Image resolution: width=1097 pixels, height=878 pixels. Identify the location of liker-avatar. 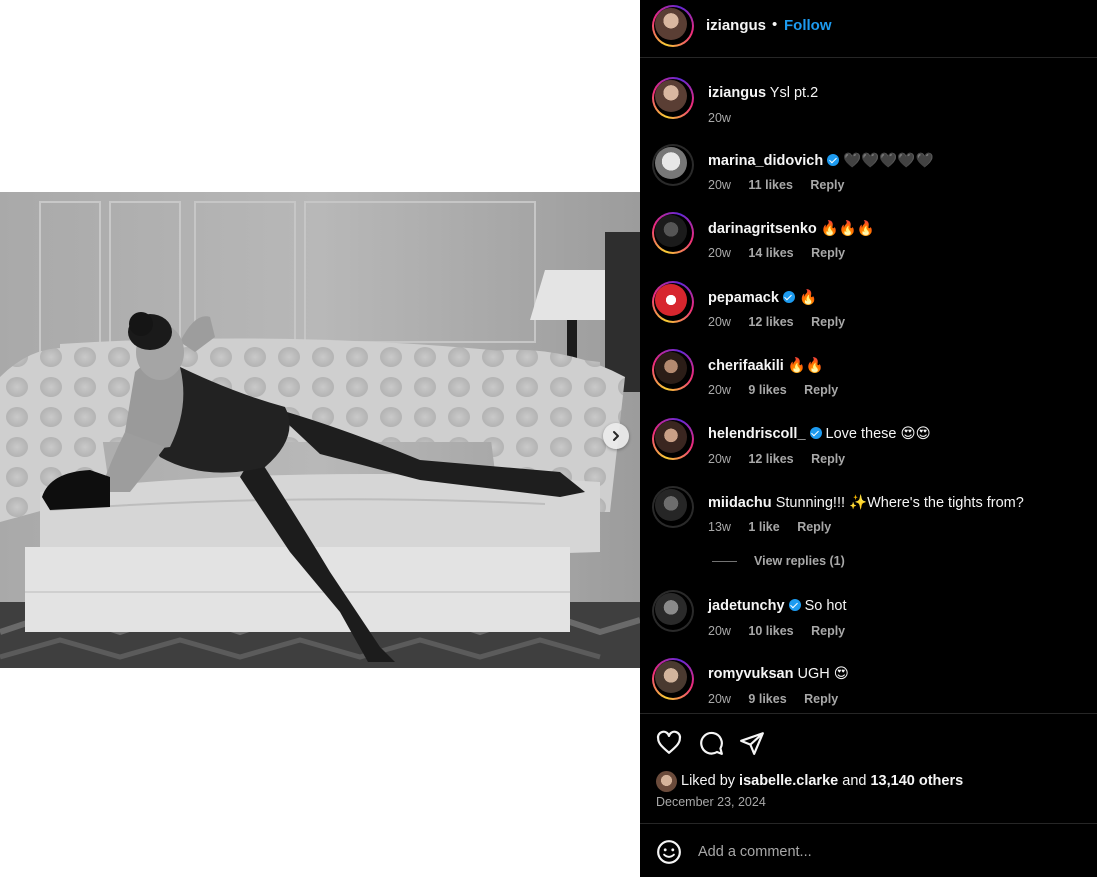
(666, 781).